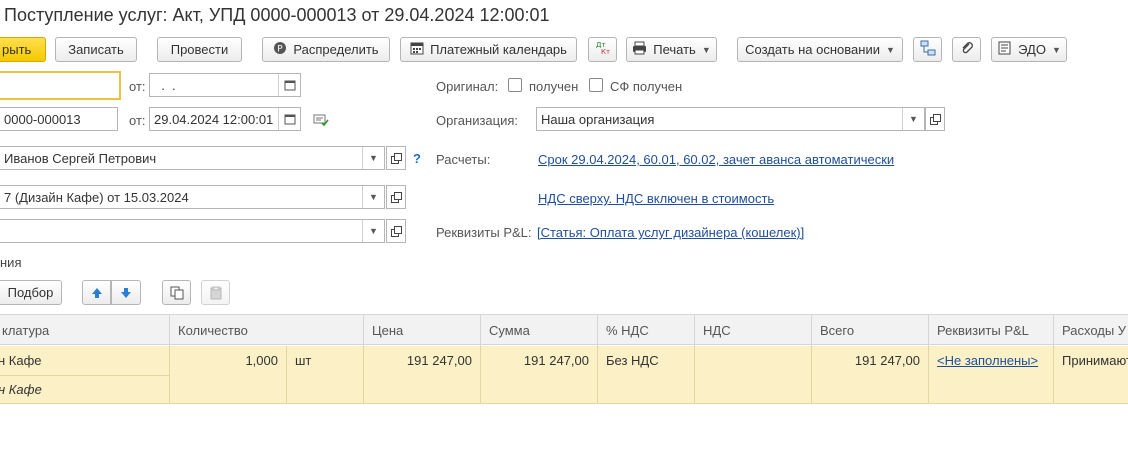  I want to click on col-header-vat: НДС, so click(753, 330).